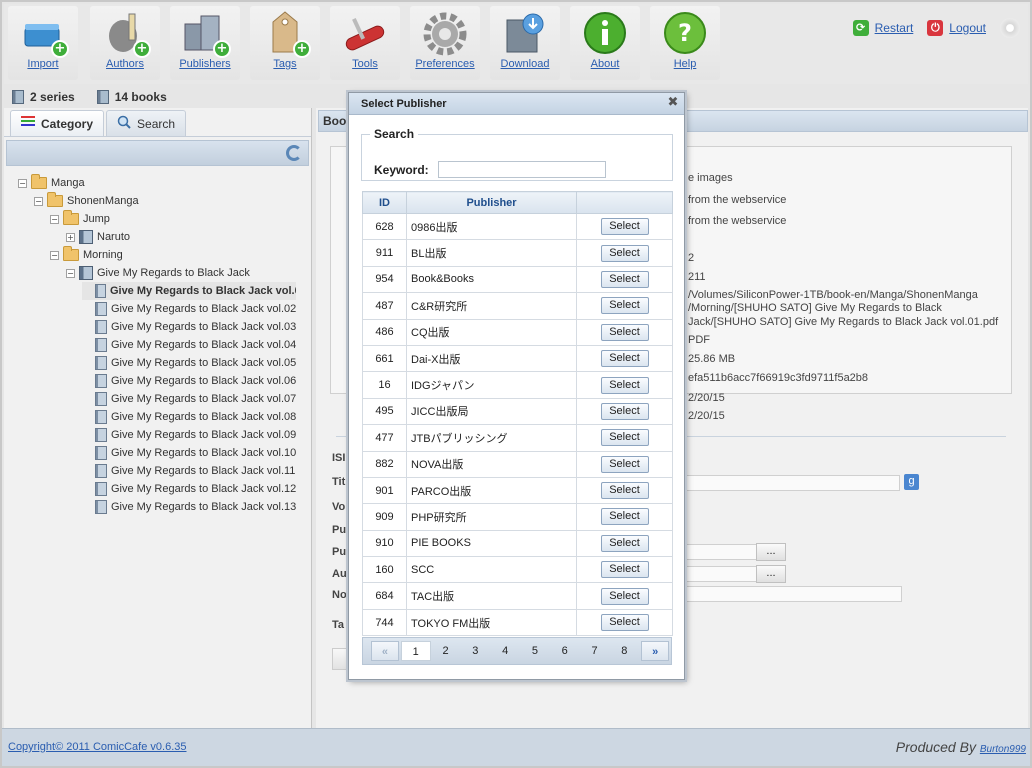  I want to click on tree-book-item: Give My Regards to Black Jack vol.03, so click(189, 327).